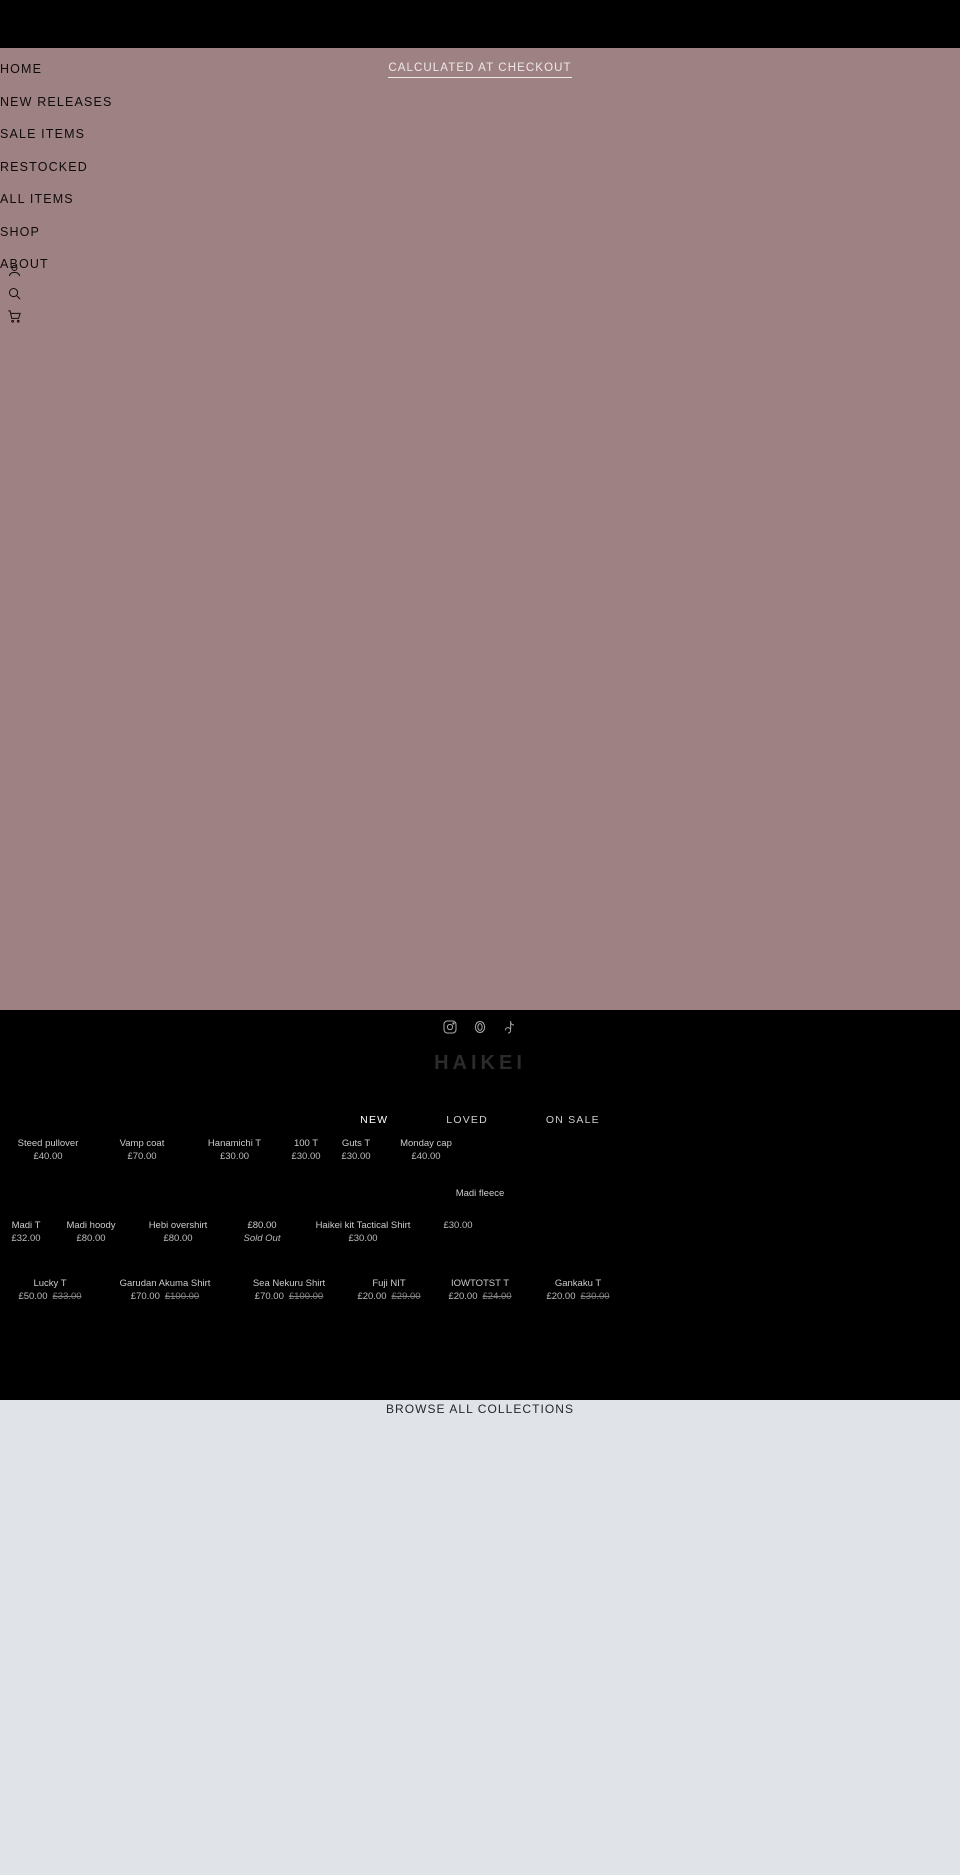 The width and height of the screenshot is (960, 1875). What do you see at coordinates (578, 1297) in the screenshot?
I see `product-price: £20.00 £30.00` at bounding box center [578, 1297].